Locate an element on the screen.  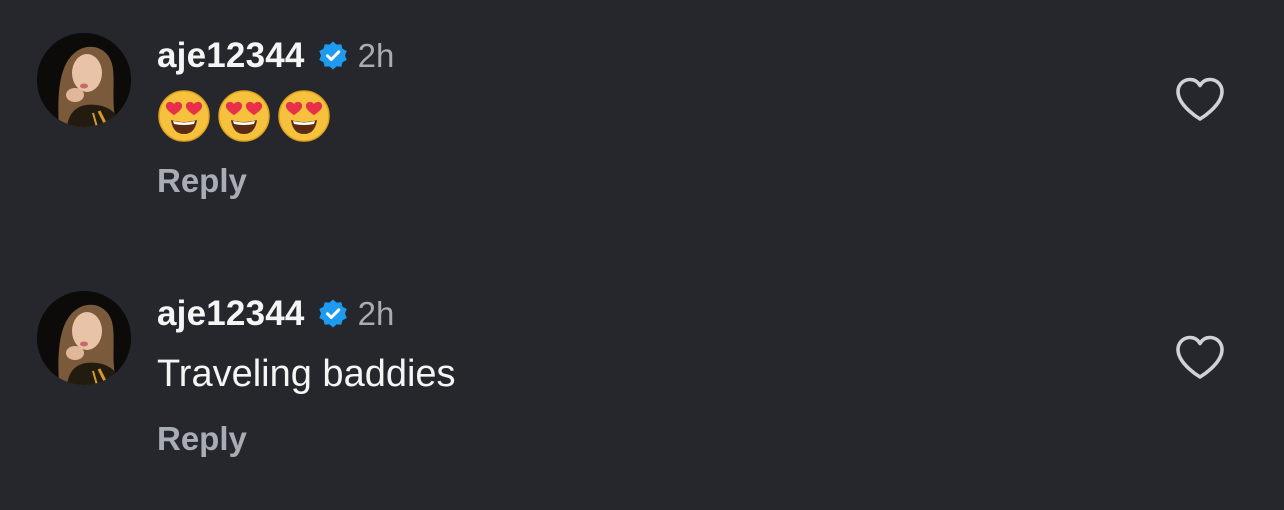
comment-emojis is located at coordinates (244, 116).